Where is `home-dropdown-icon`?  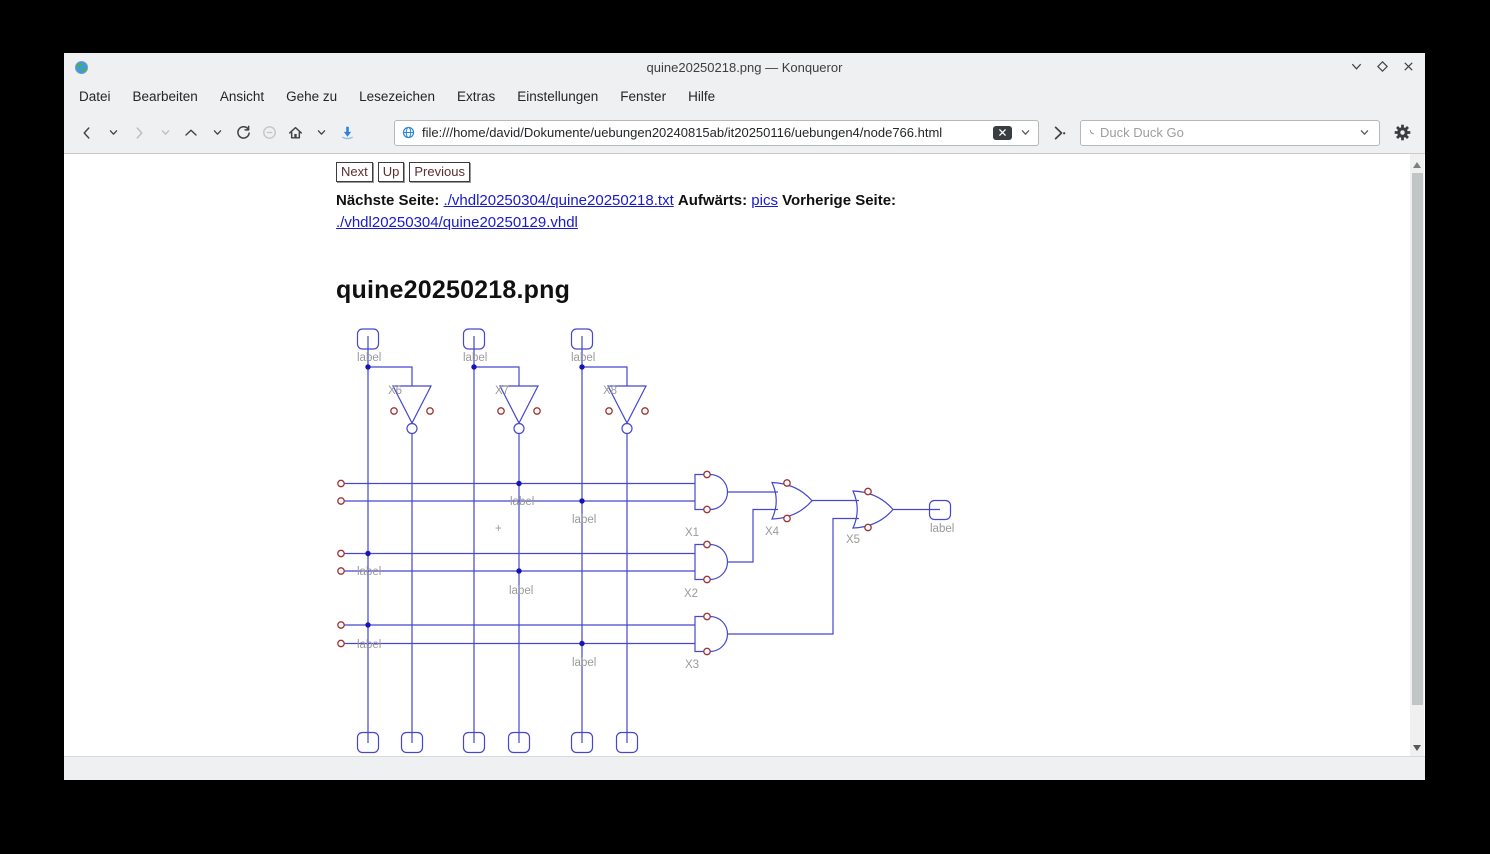
home-dropdown-icon is located at coordinates (321, 133).